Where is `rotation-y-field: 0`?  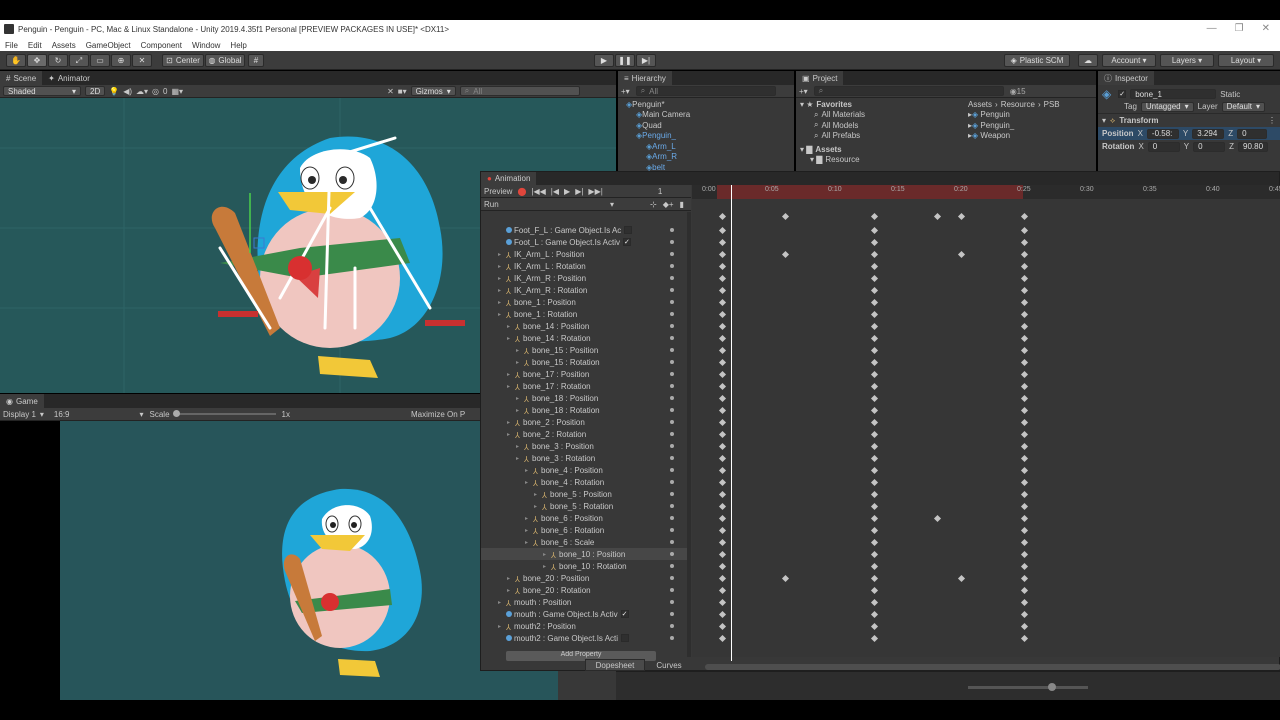
rotation-y-field: 0 is located at coordinates (1209, 146).